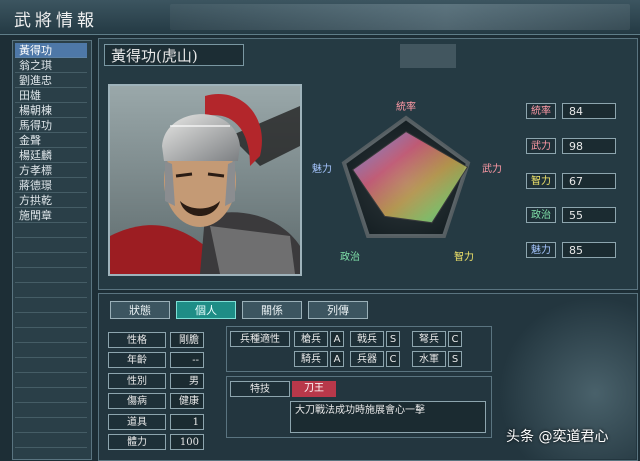  I want to click on aptitude-name-cavalry: 騎兵, so click(311, 359).